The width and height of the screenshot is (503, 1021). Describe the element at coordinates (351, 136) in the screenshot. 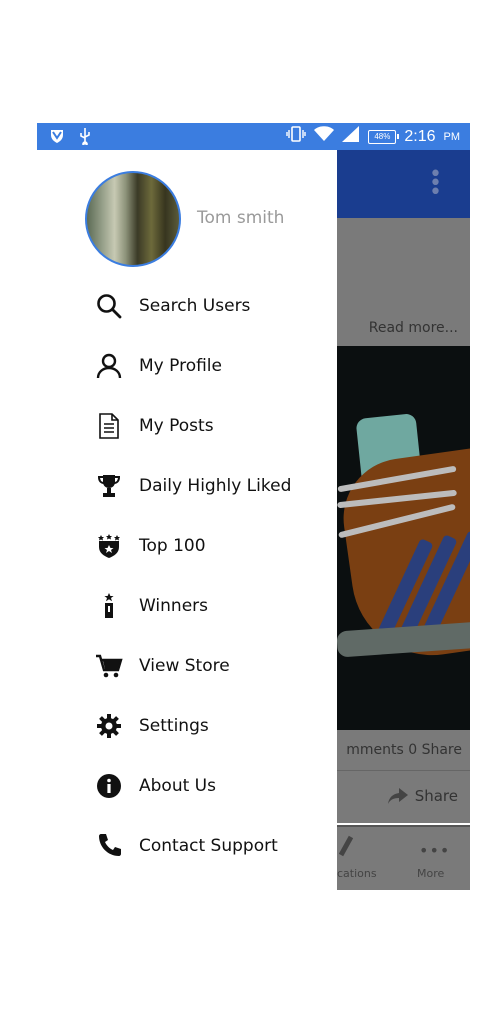

I see `signal-icon` at that location.